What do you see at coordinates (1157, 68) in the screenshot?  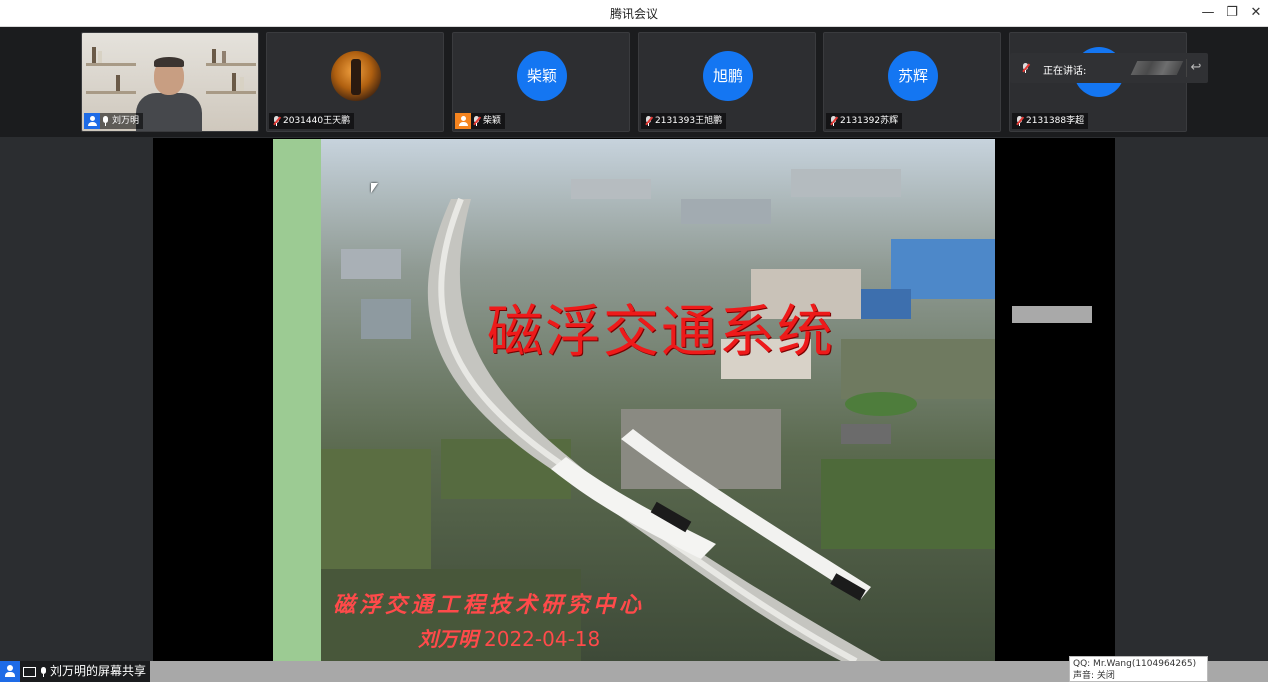 I see `speaker-avatars` at bounding box center [1157, 68].